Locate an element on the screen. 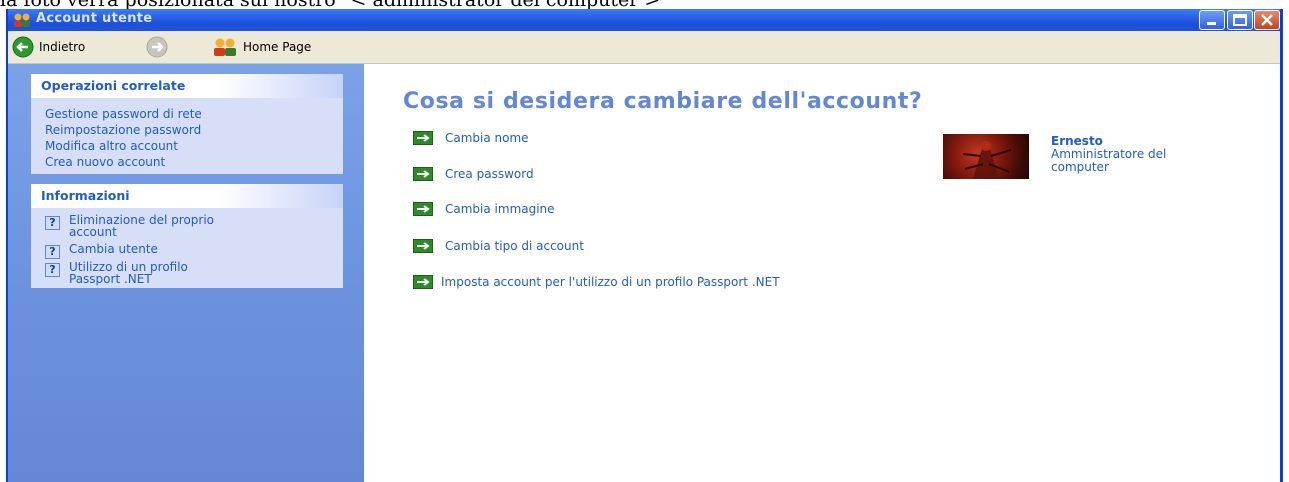 This screenshot has height=482, width=1289. action-change-picture: Cambia immagine is located at coordinates (484, 209).